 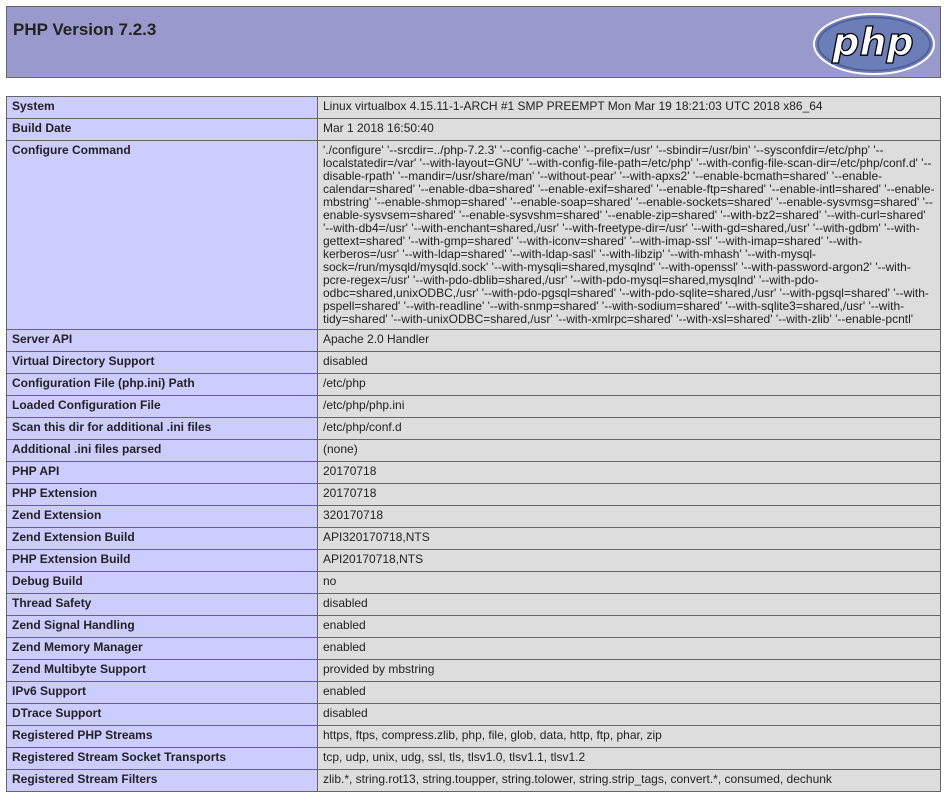 I want to click on row-value: API320170718,NTS, so click(x=629, y=538).